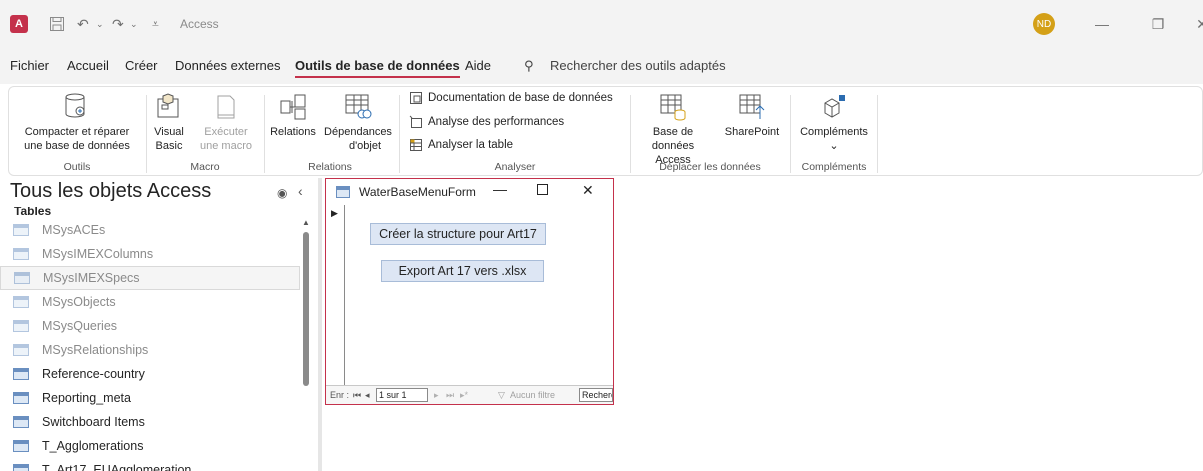 Image resolution: width=1203 pixels, height=471 pixels. Describe the element at coordinates (306, 222) in the screenshot. I see `scroll-up-icon: ▲` at that location.